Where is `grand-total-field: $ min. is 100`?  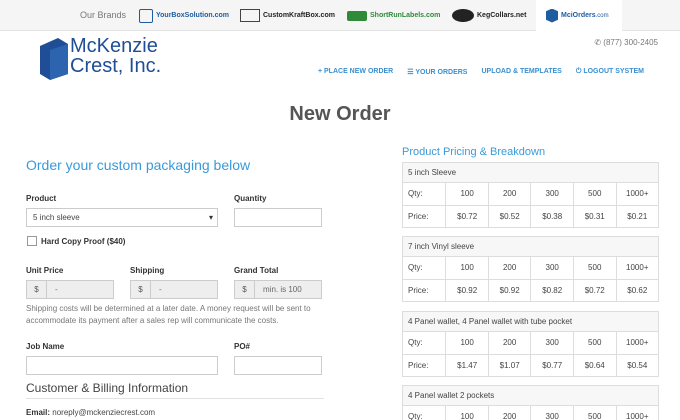 grand-total-field: $ min. is 100 is located at coordinates (278, 289).